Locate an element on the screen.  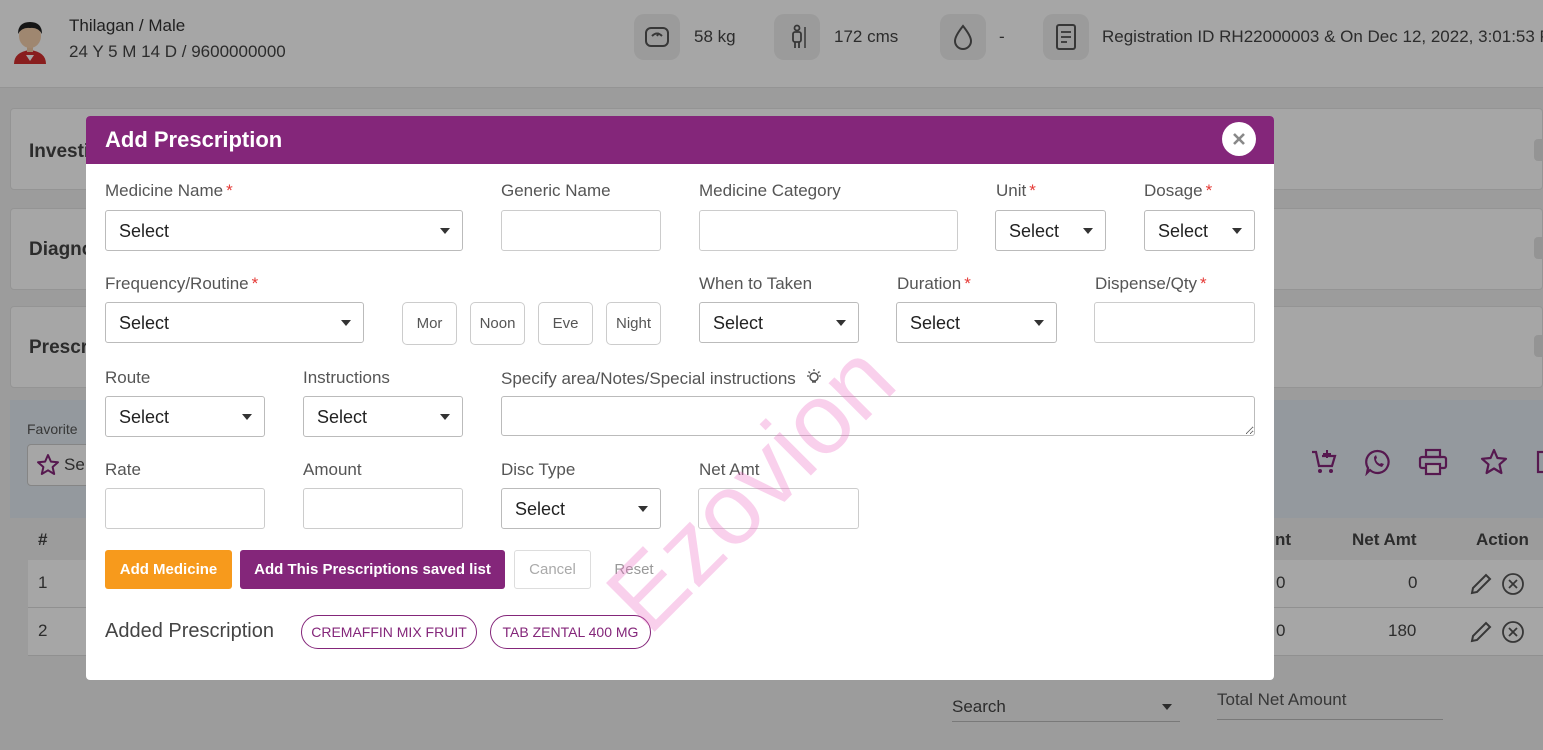
dispense-qty-label: Dispense/Qty * is located at coordinates (1151, 283).